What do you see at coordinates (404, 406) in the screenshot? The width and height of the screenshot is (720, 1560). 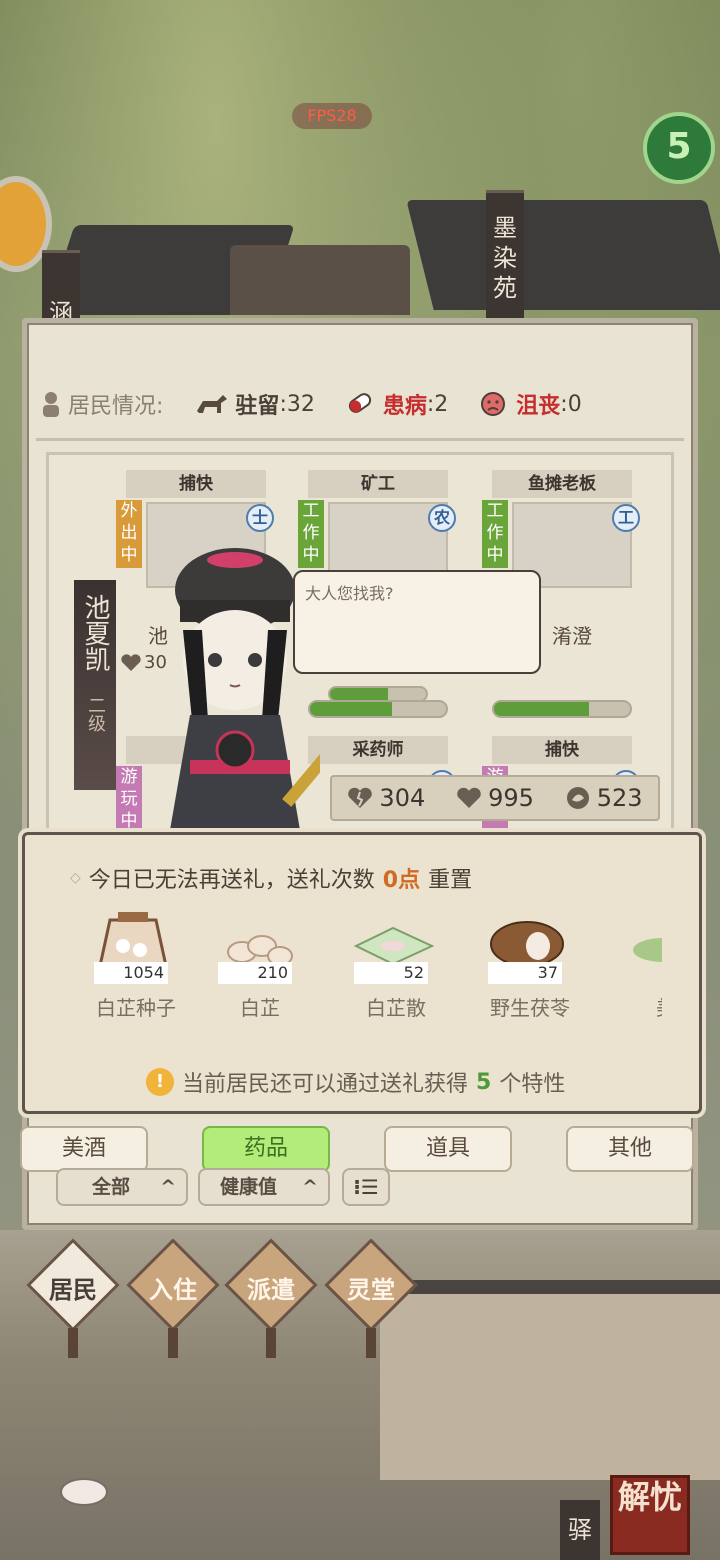 I see `sick-label: 患病` at bounding box center [404, 406].